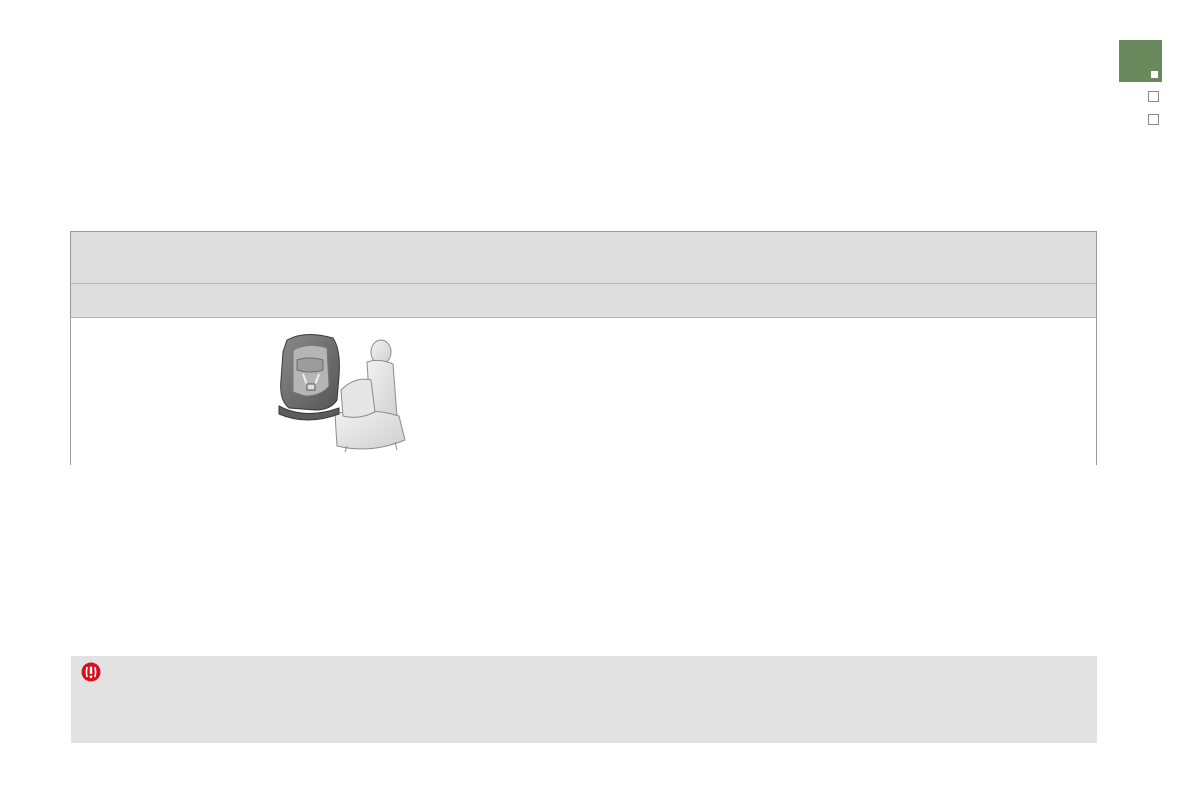 The height and width of the screenshot is (794, 1191). I want to click on section-tab-marker, so click(1154, 74).